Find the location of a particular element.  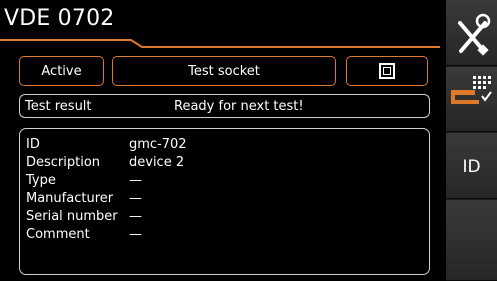

square-icon is located at coordinates (387, 71).